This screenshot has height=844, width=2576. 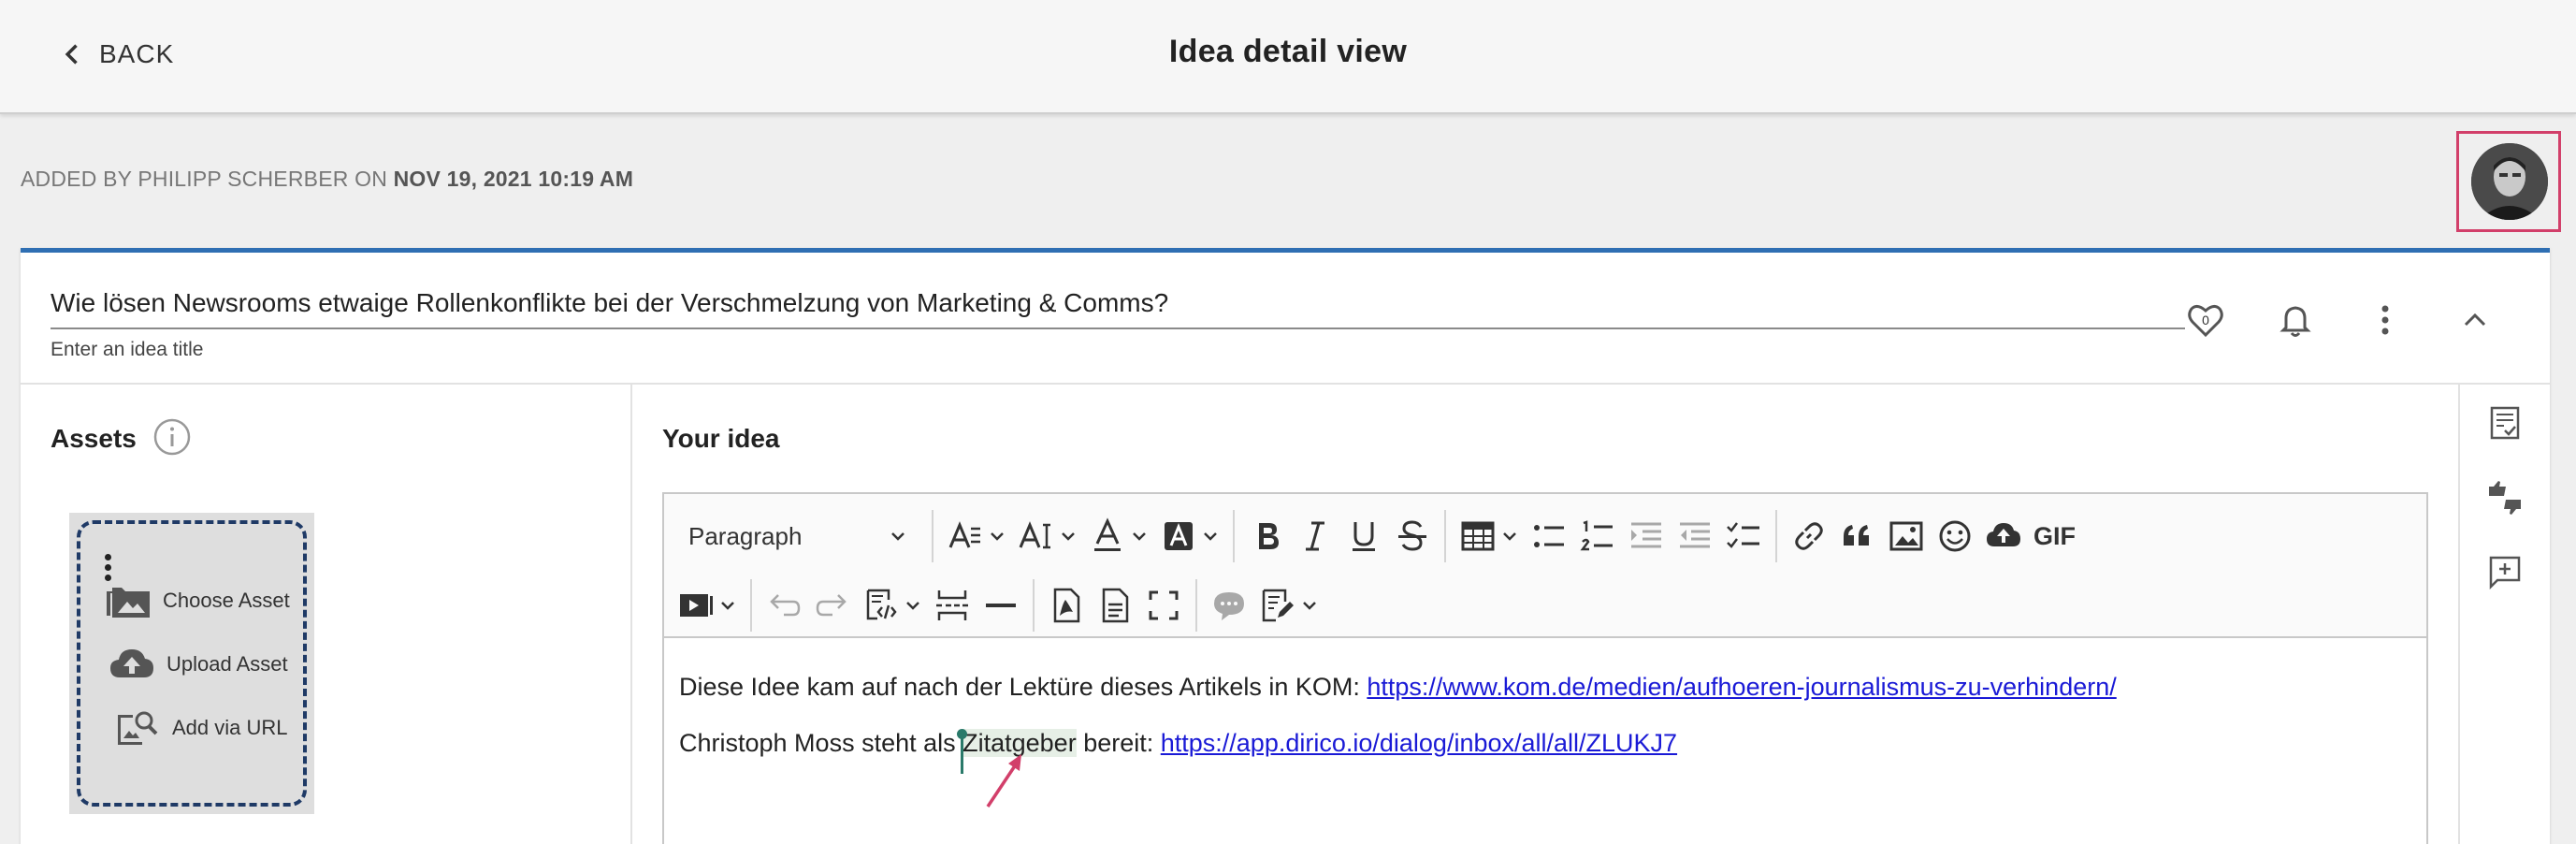 I want to click on export-pdf-button, so click(x=1066, y=606).